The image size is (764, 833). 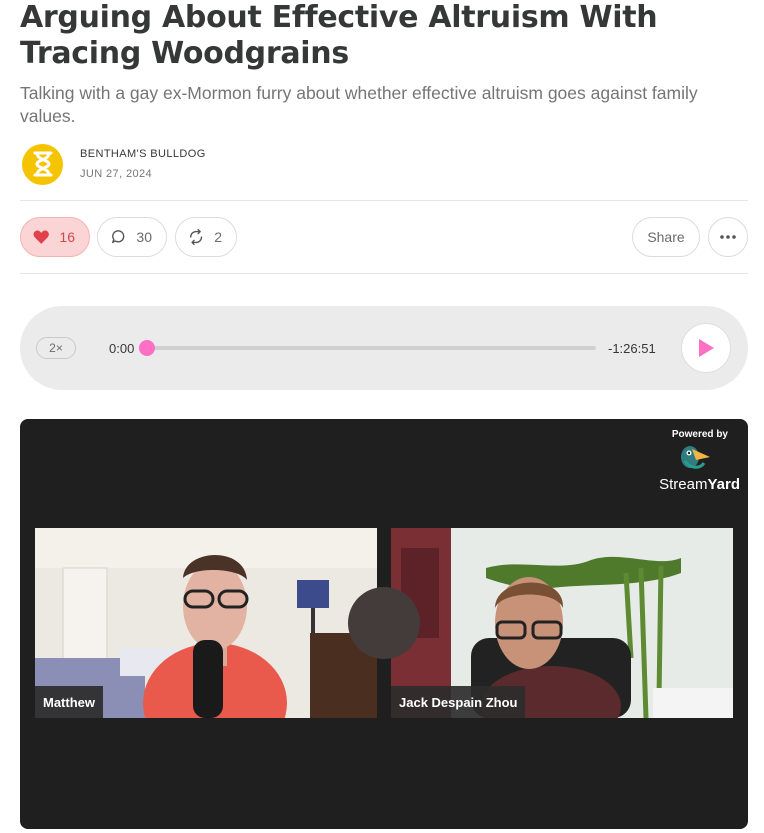 I want to click on restack-icon, so click(x=196, y=237).